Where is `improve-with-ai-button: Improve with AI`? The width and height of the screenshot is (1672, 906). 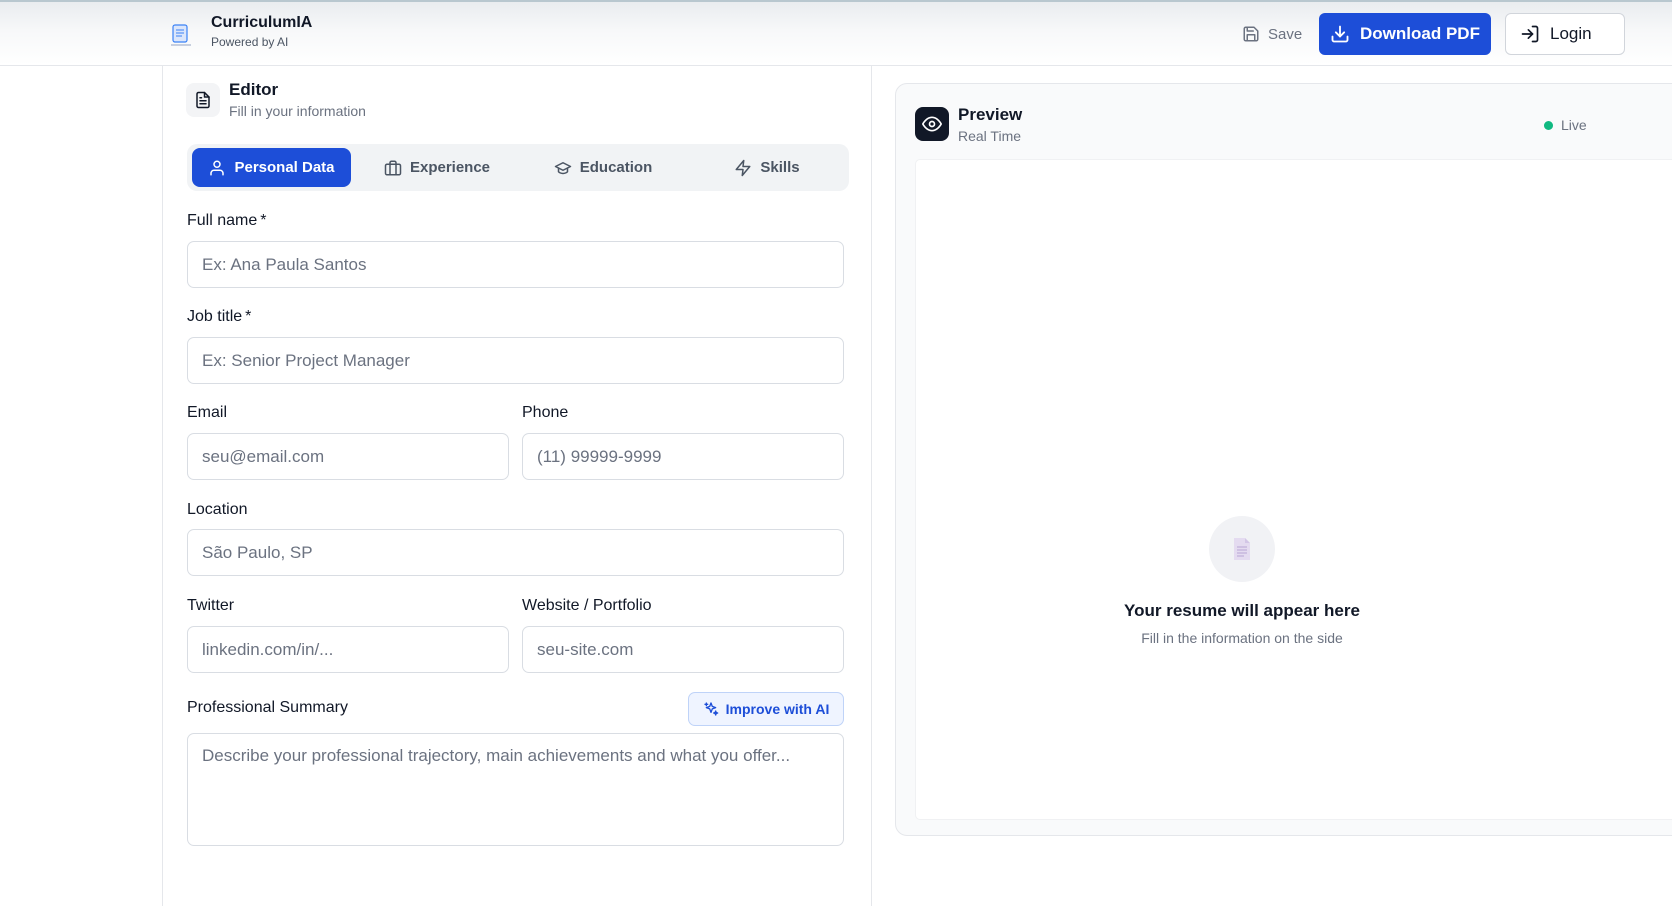
improve-with-ai-button: Improve with AI is located at coordinates (766, 709).